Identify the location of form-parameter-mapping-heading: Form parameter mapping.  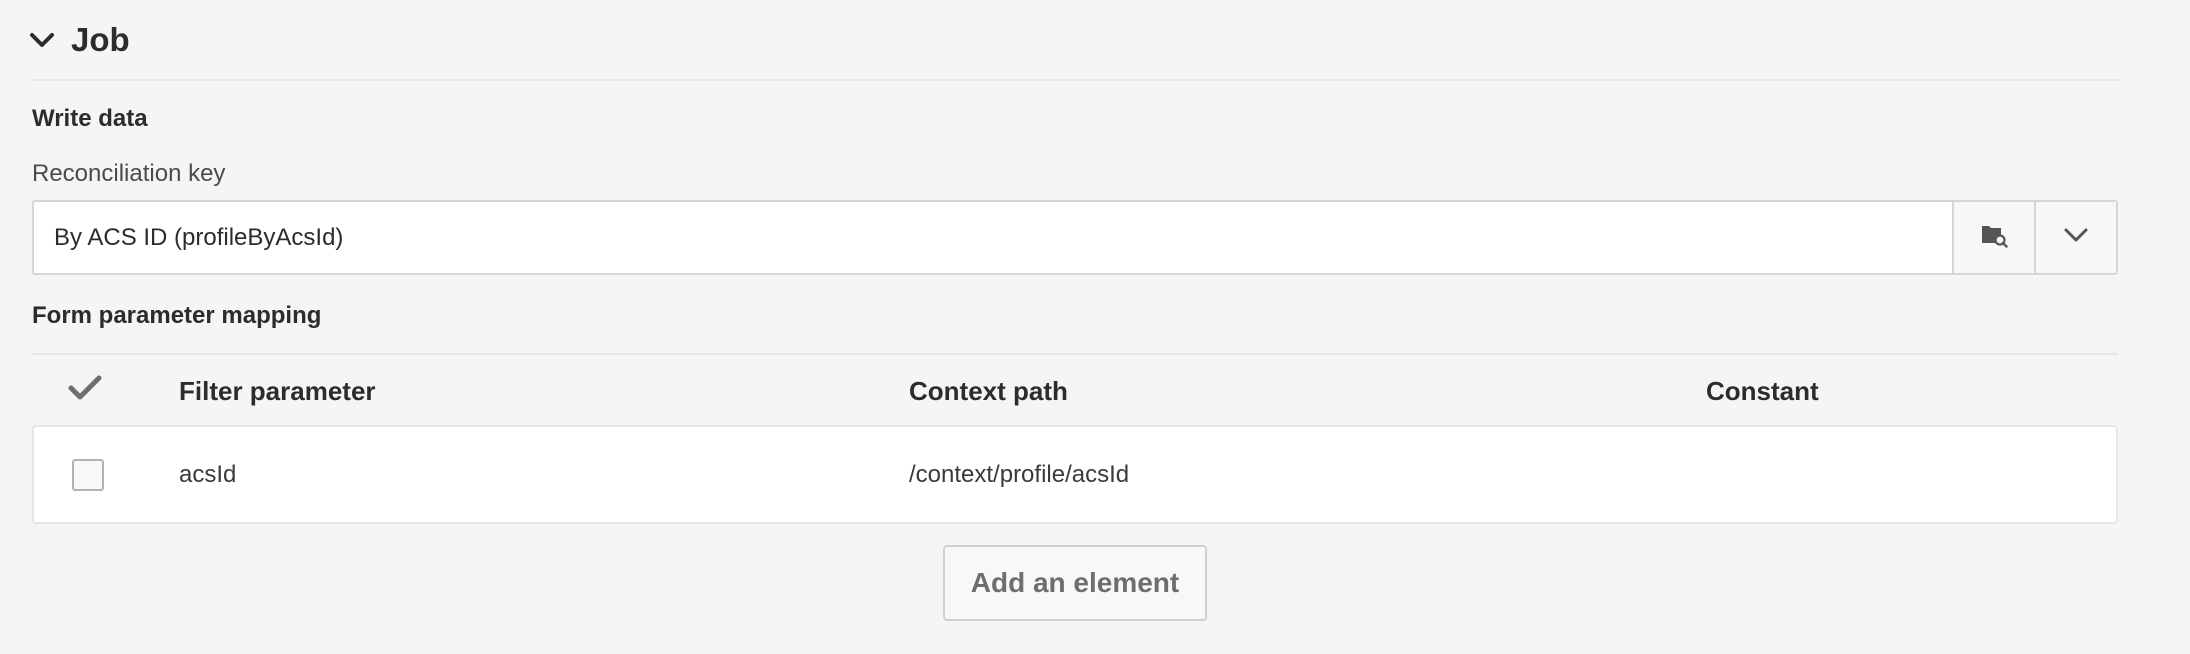
(177, 315).